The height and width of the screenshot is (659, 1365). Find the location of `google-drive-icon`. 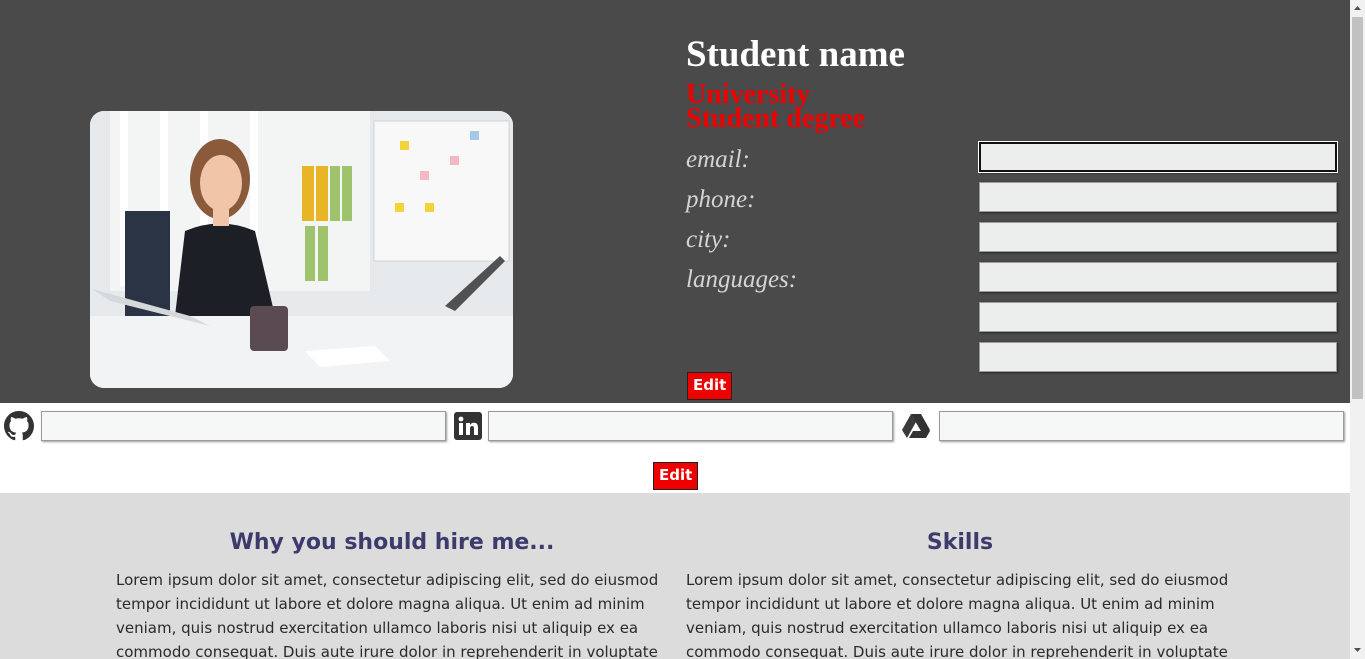

google-drive-icon is located at coordinates (916, 426).